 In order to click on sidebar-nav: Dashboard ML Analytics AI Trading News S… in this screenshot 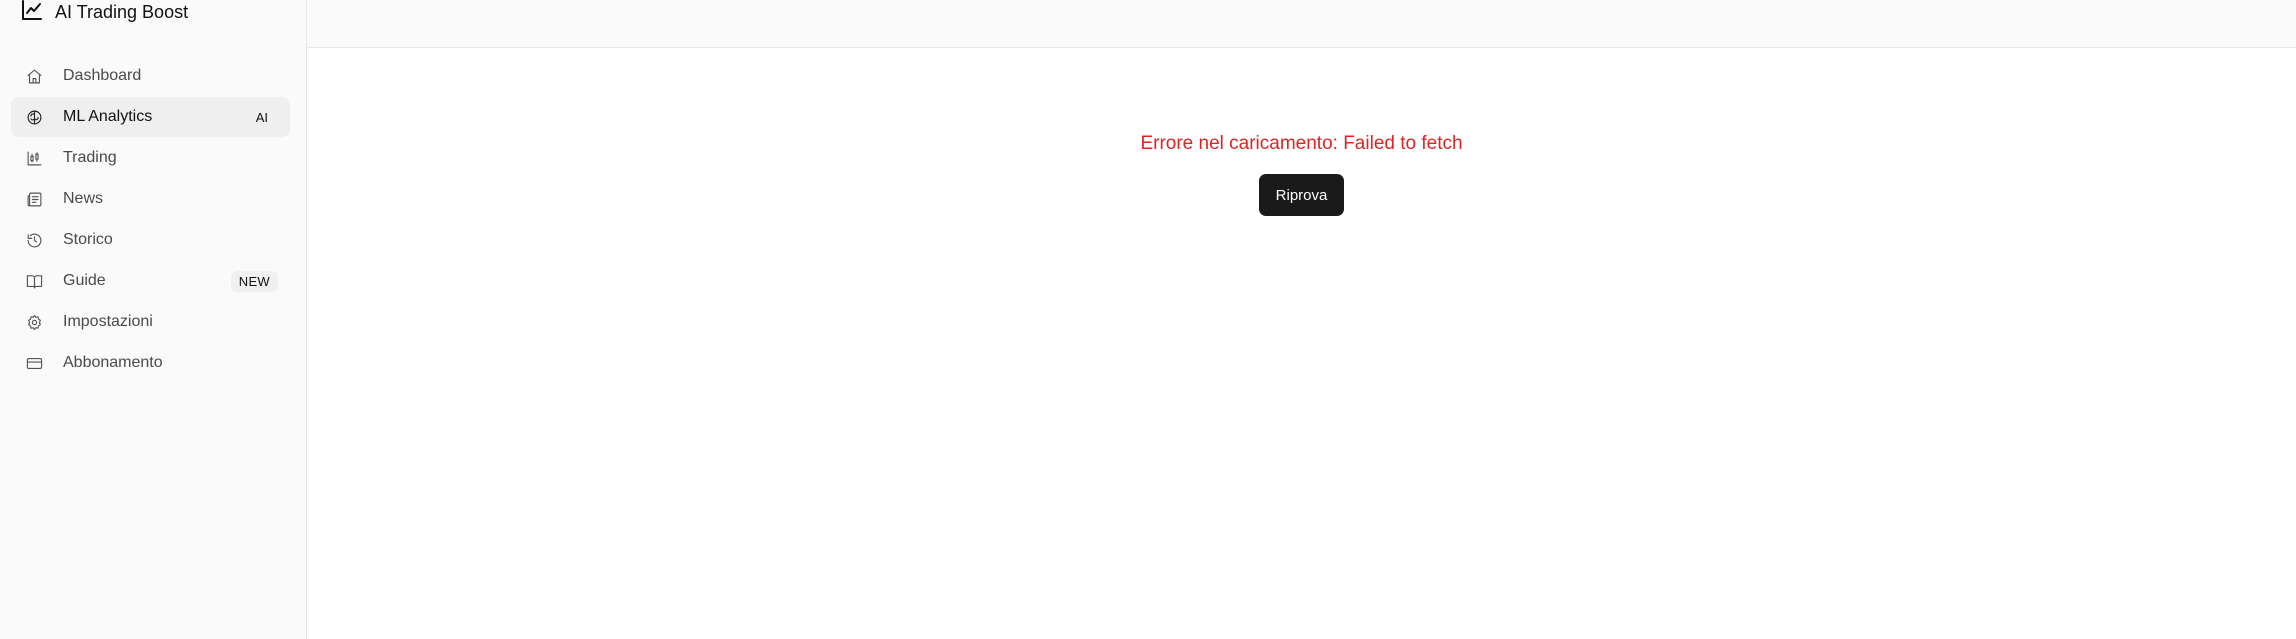, I will do `click(150, 220)`.